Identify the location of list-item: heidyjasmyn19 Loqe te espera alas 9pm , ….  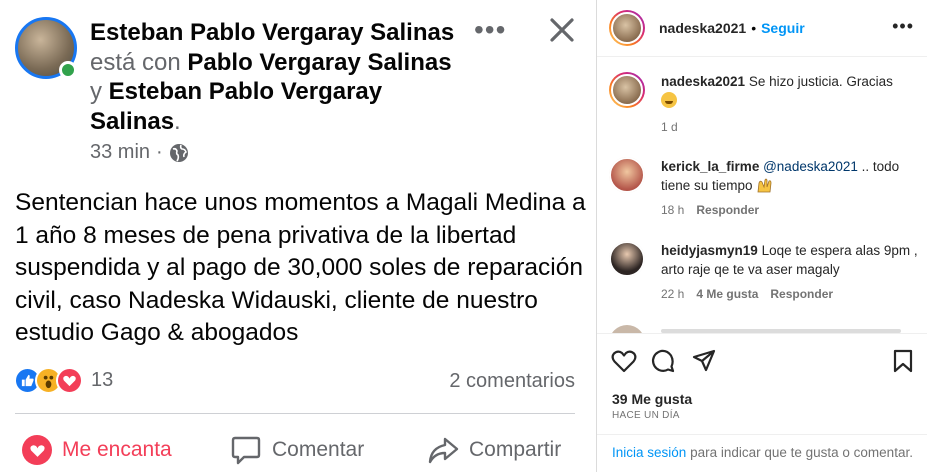
(766, 273).